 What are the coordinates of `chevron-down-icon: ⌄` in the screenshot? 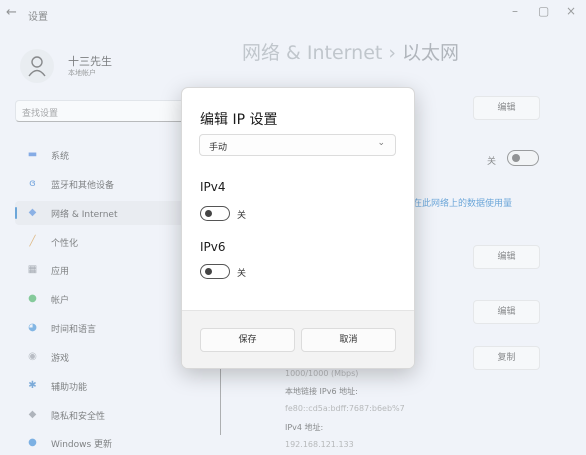 It's located at (381, 143).